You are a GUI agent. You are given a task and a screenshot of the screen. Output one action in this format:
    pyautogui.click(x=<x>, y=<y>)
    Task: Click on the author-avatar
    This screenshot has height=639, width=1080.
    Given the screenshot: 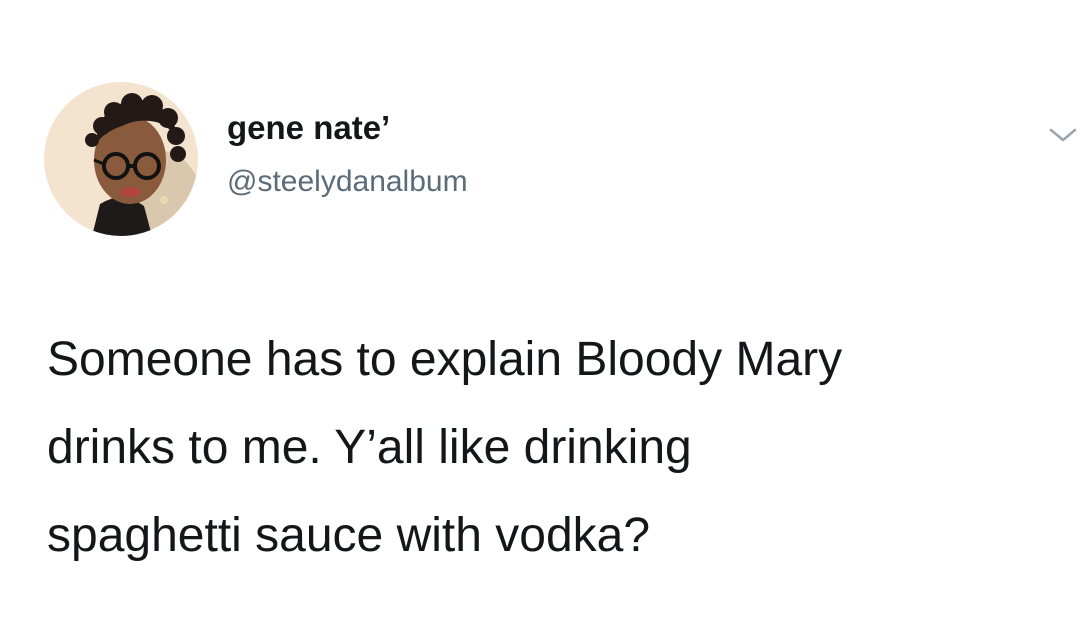 What is the action you would take?
    pyautogui.click(x=121, y=159)
    